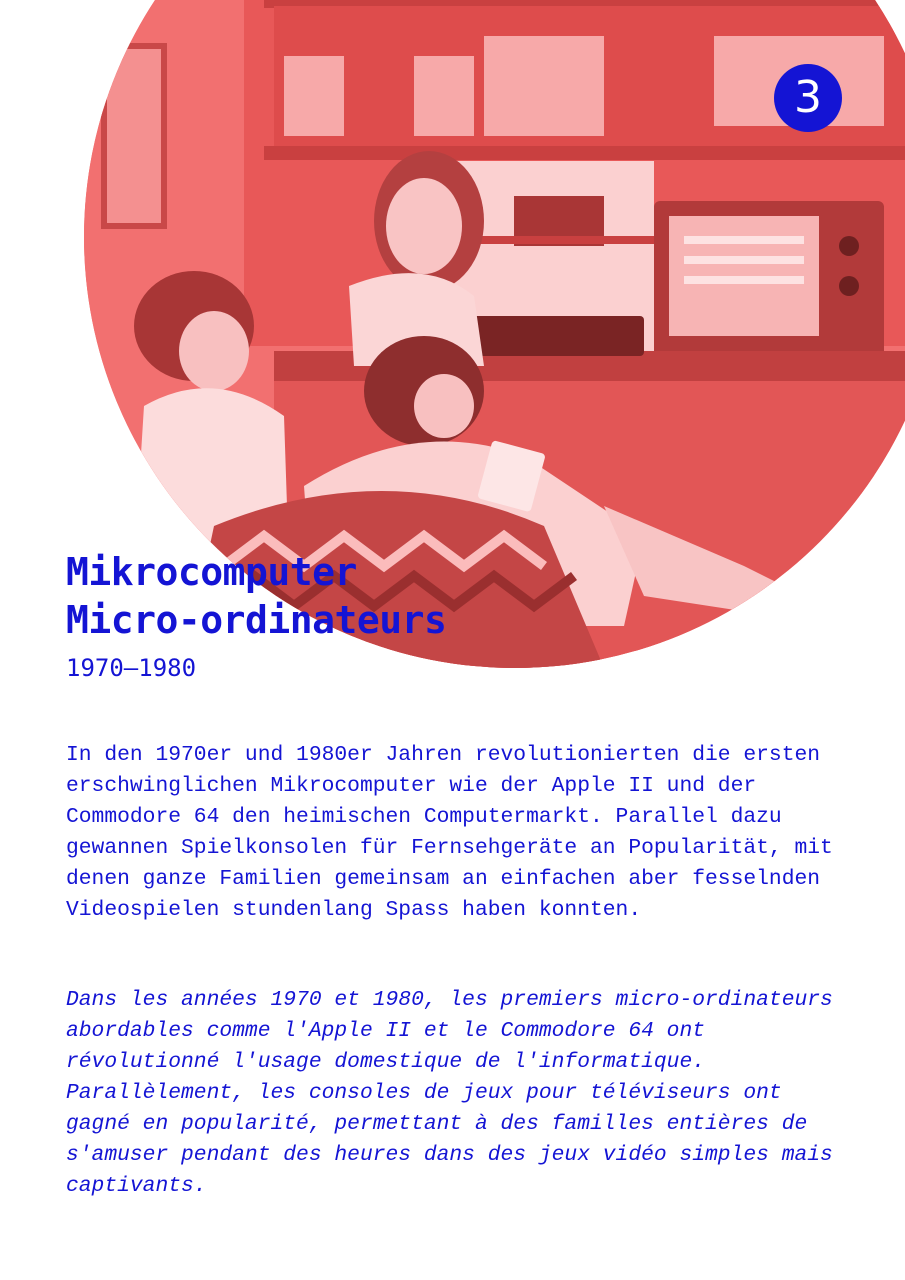 This screenshot has height=1280, width=905. I want to click on page-number: 3, so click(808, 97).